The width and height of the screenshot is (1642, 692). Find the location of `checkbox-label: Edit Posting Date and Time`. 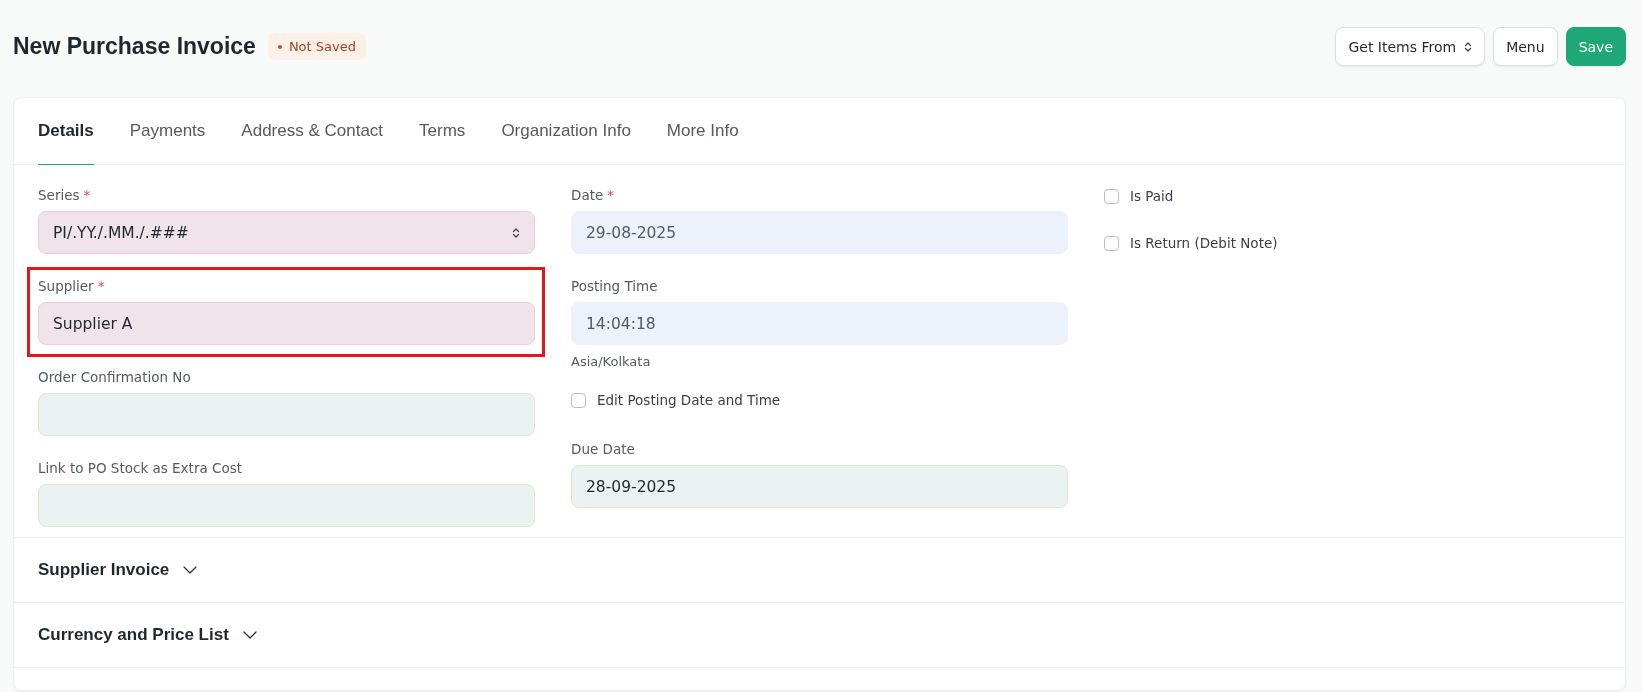

checkbox-label: Edit Posting Date and Time is located at coordinates (689, 400).